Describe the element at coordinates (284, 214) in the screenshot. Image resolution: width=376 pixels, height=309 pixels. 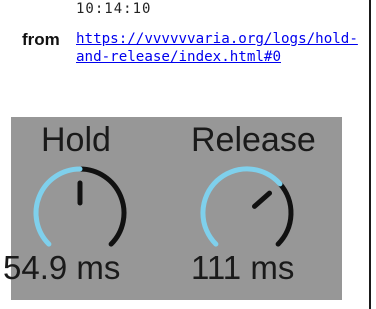
I see `release-knob-track` at that location.